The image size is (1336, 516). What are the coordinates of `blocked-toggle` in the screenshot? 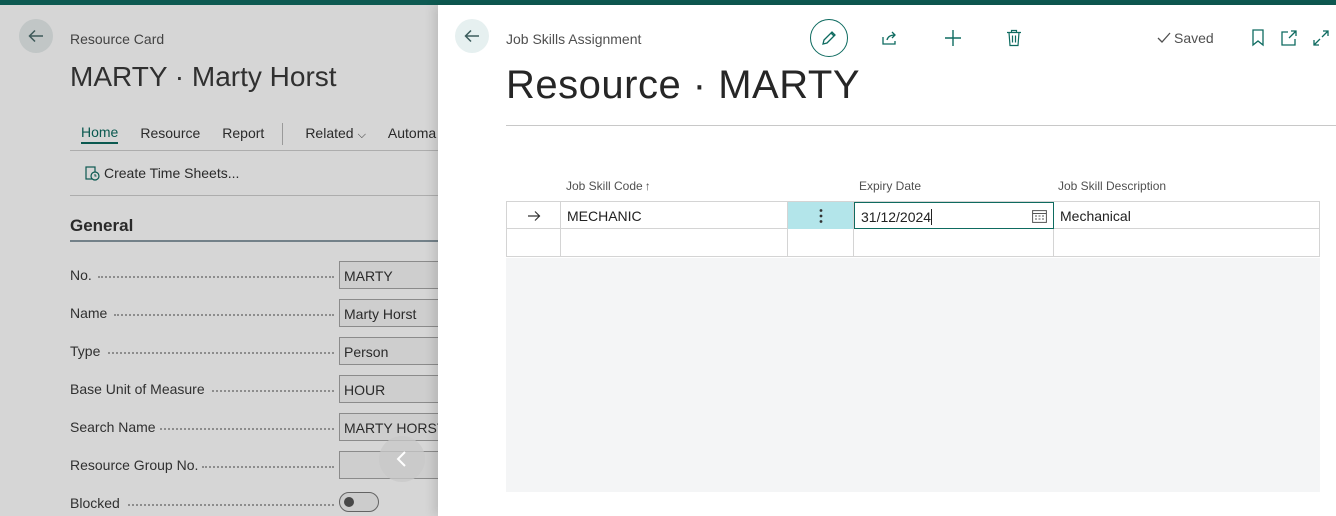 It's located at (359, 502).